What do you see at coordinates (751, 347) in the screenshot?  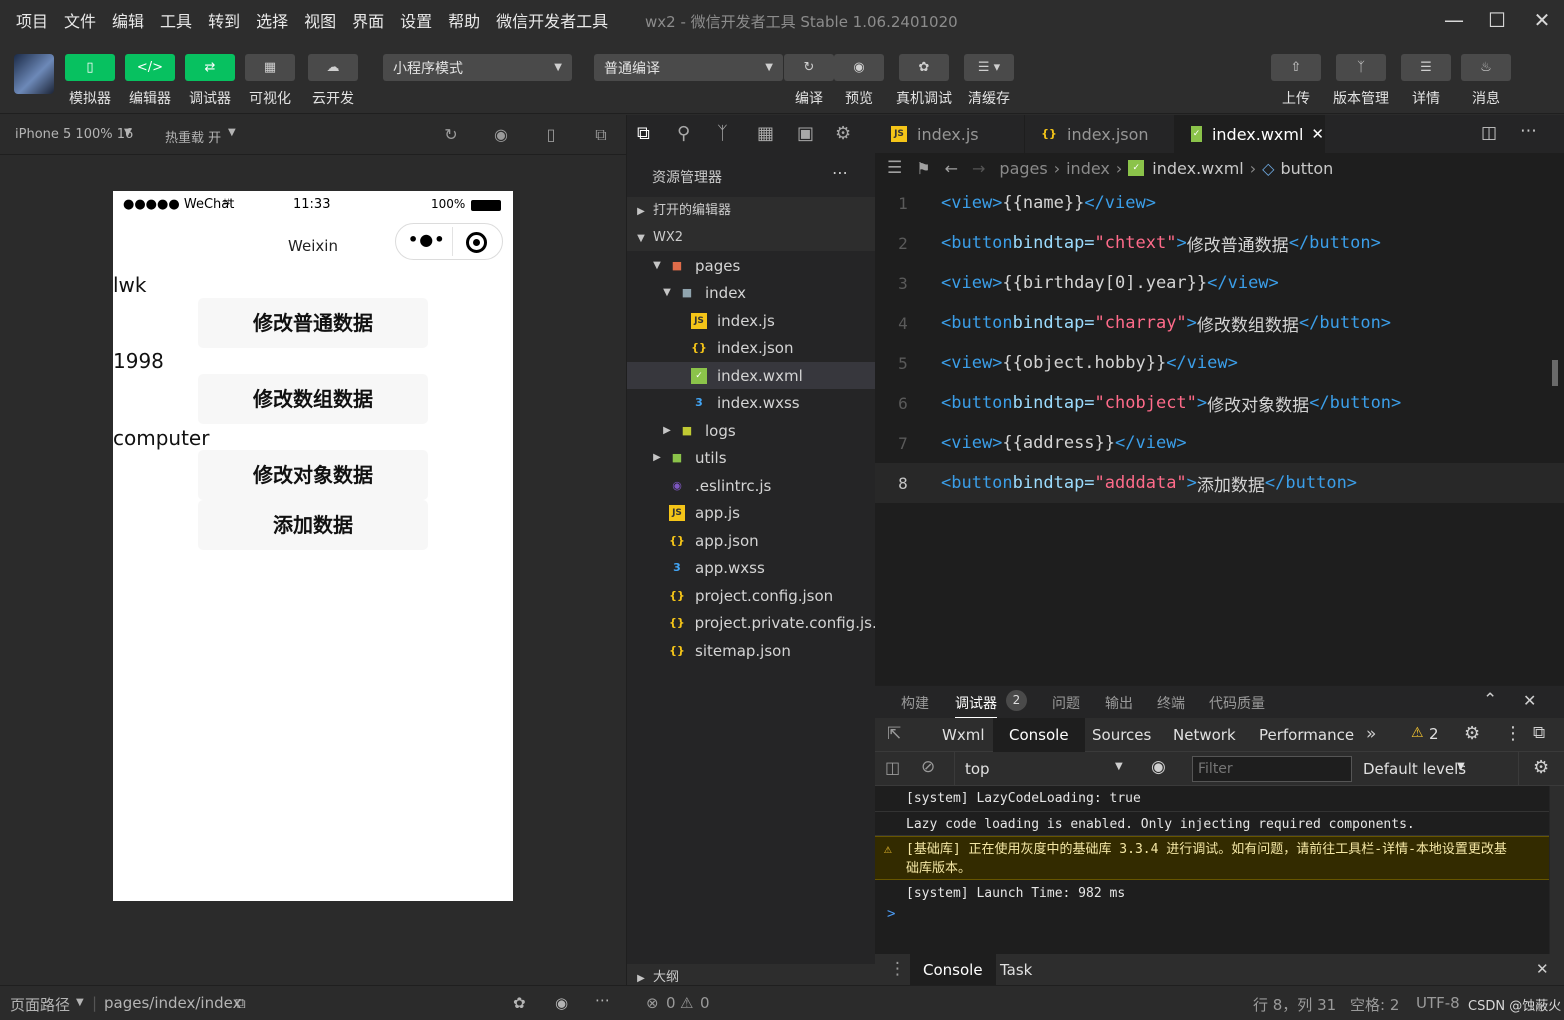 I see `tree-item-index-json: {} index.json` at bounding box center [751, 347].